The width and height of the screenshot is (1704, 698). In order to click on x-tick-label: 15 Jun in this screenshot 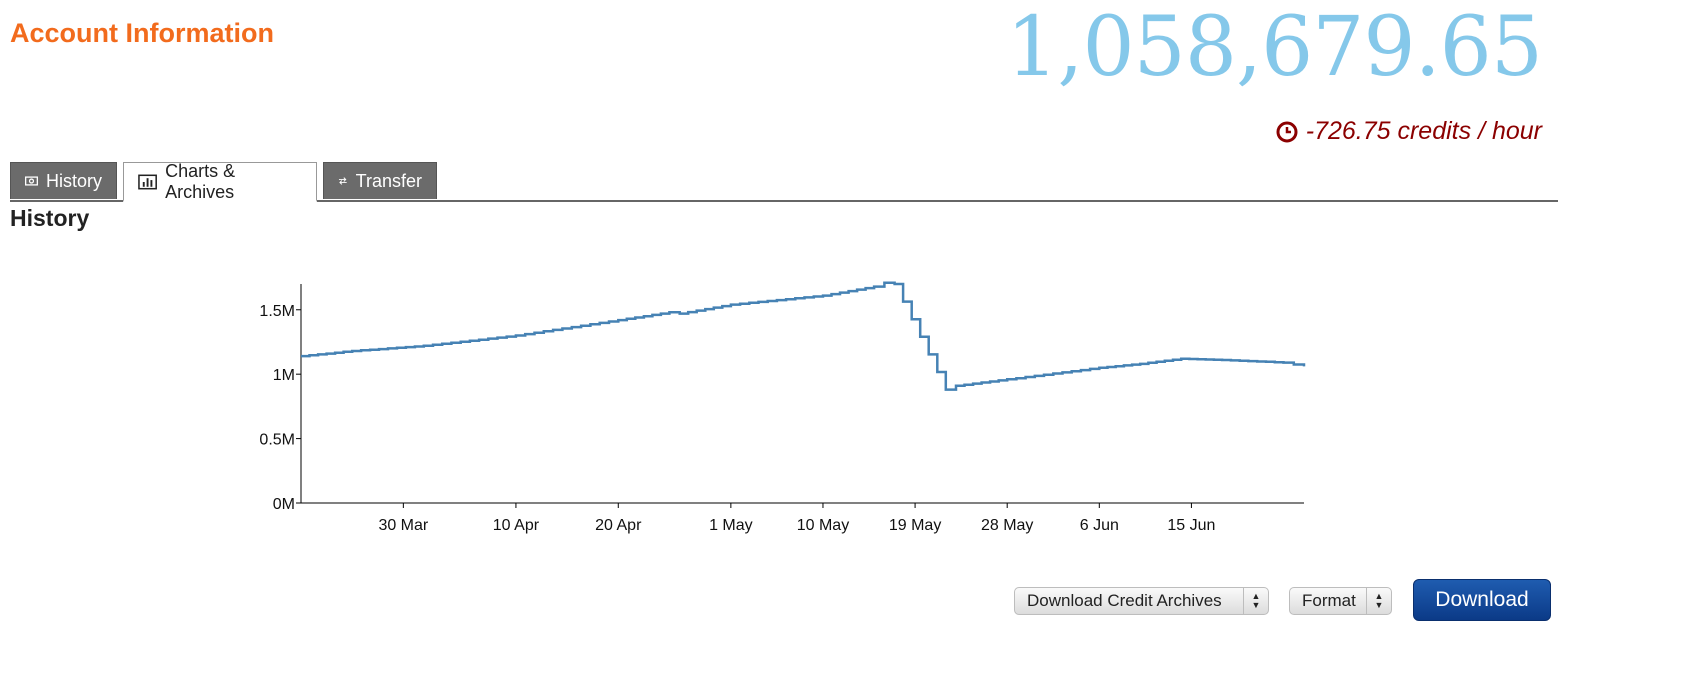, I will do `click(1191, 525)`.